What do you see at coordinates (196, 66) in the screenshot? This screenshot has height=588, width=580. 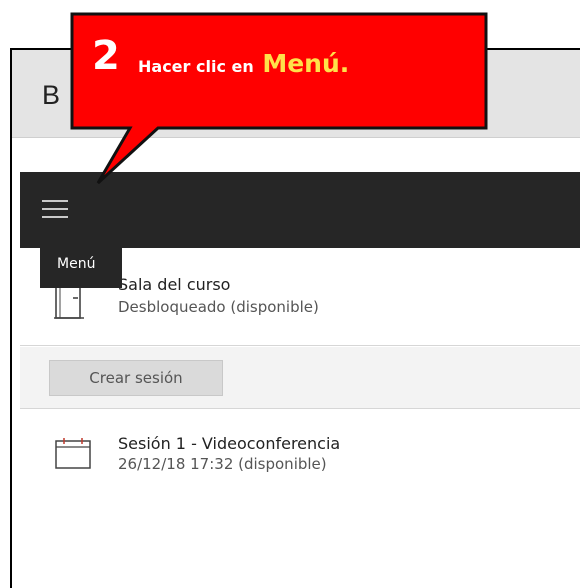 I see `callout-instruction: Hacer clic en` at bounding box center [196, 66].